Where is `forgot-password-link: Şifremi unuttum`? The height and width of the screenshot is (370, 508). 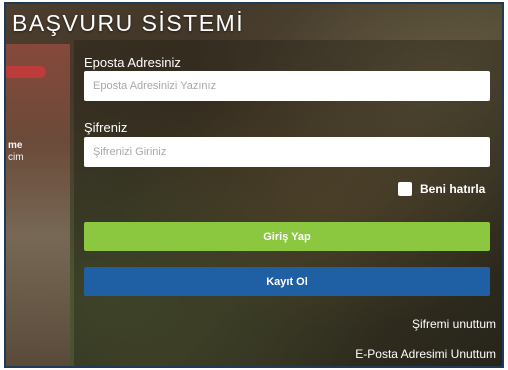
forgot-password-link: Şifremi unuttum is located at coordinates (454, 324).